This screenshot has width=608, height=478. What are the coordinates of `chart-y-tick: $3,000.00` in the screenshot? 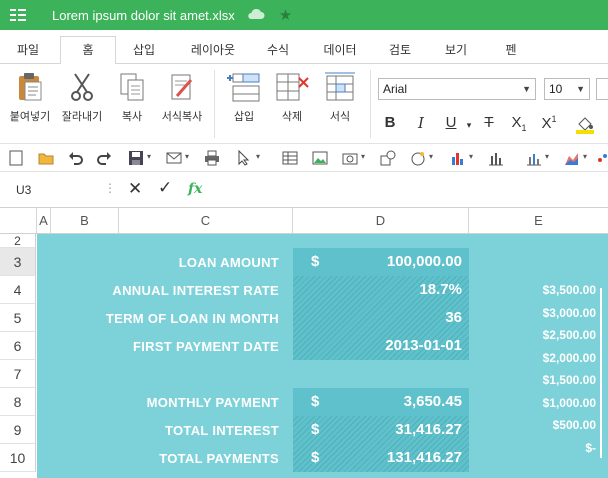 It's located at (569, 313).